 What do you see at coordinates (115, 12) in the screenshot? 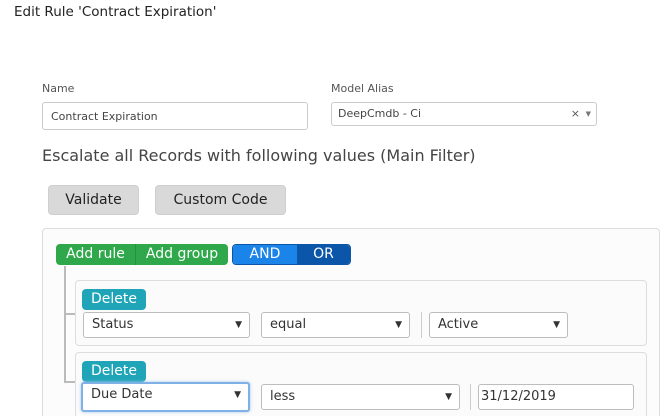
I see `page-title: Edit Rule 'Contract Expiration'` at bounding box center [115, 12].